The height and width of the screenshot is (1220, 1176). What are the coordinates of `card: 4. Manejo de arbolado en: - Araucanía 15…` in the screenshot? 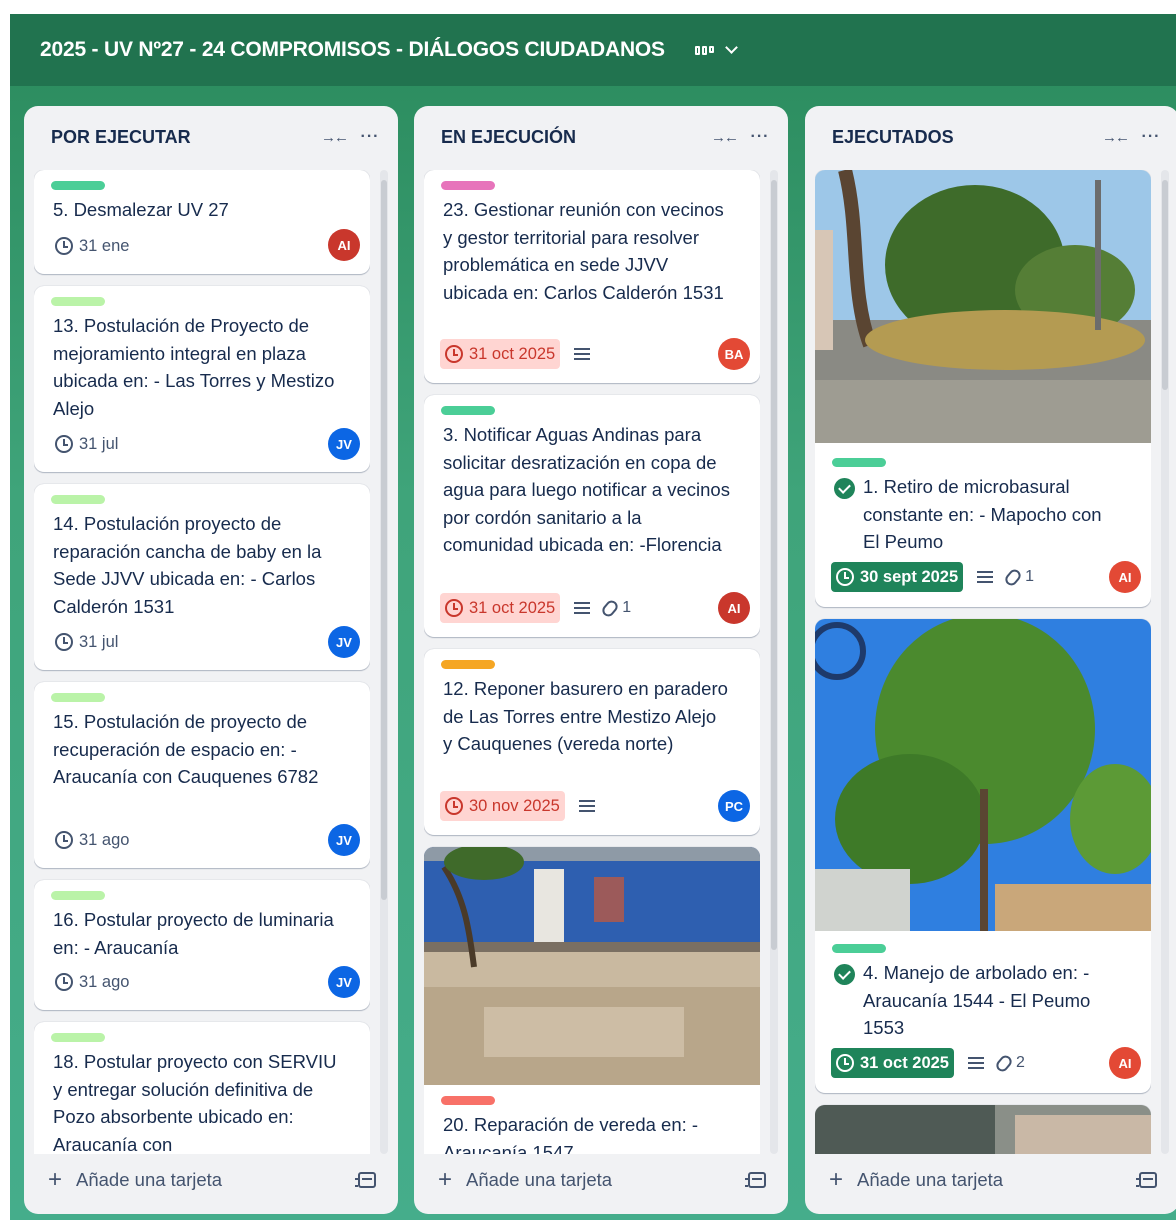 It's located at (983, 856).